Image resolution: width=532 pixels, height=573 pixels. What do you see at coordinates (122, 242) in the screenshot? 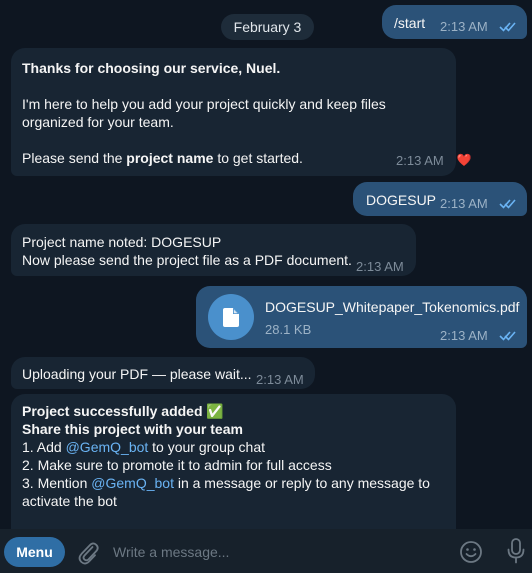
I see `noted-line: Project name noted: DOGESUP` at bounding box center [122, 242].